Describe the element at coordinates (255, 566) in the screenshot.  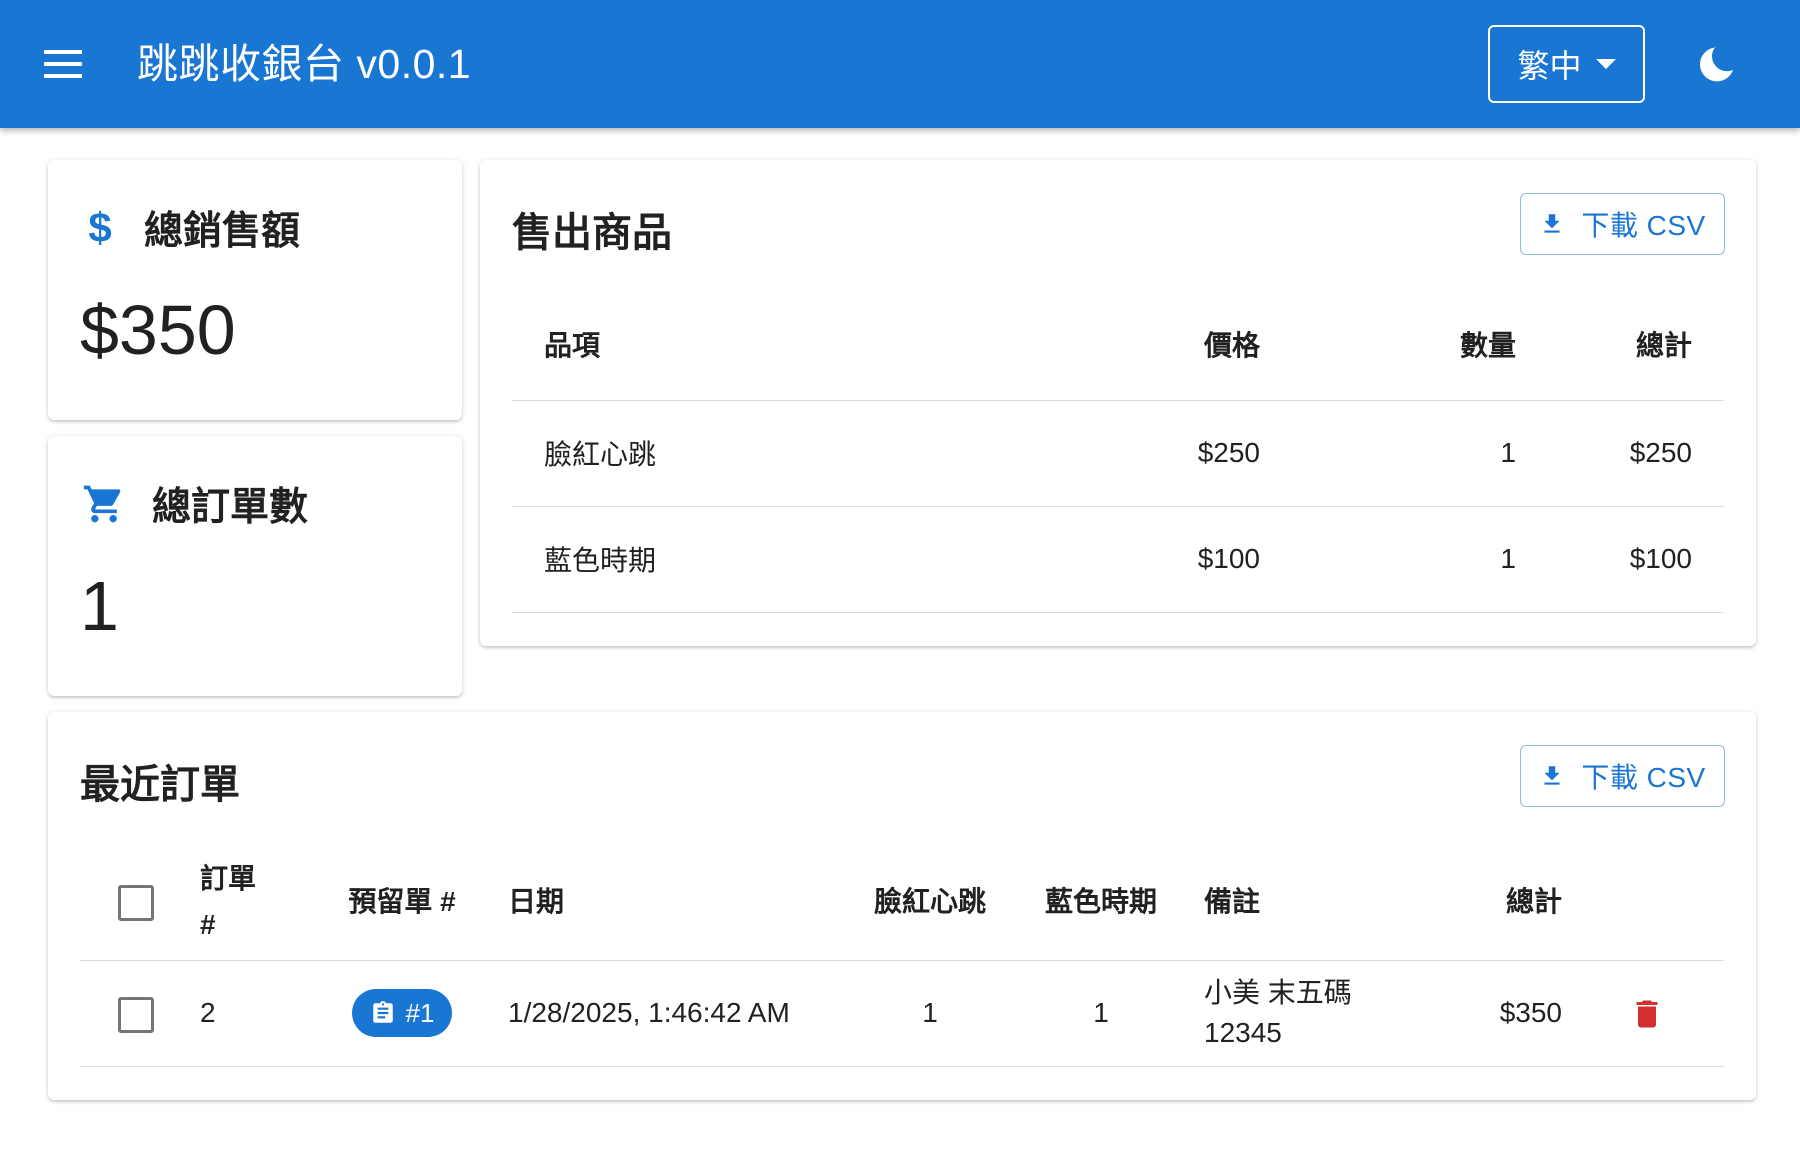
I see `total-orders-card: 總訂單數 1` at that location.